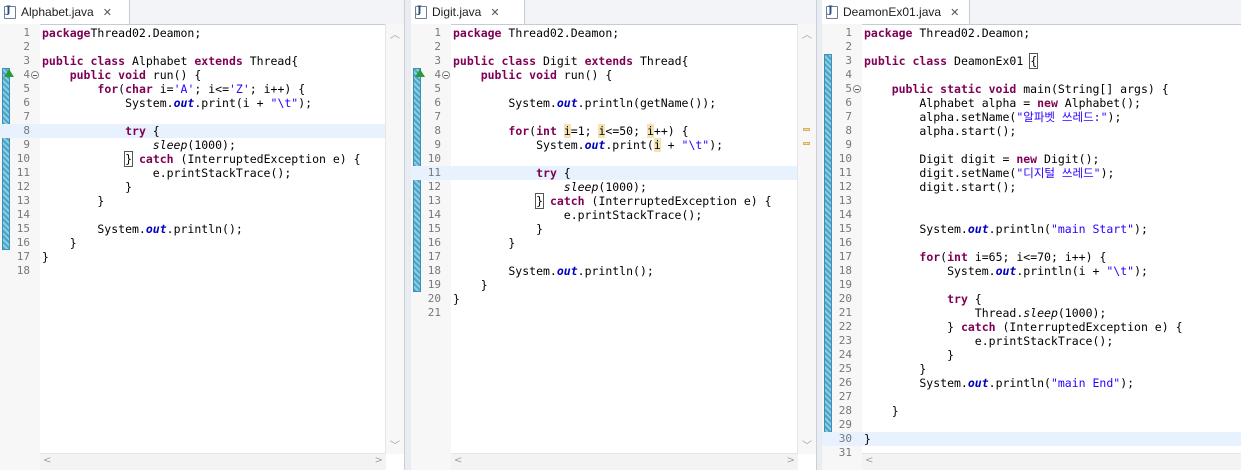 The height and width of the screenshot is (470, 1241). I want to click on close-icon: ✕, so click(494, 12).